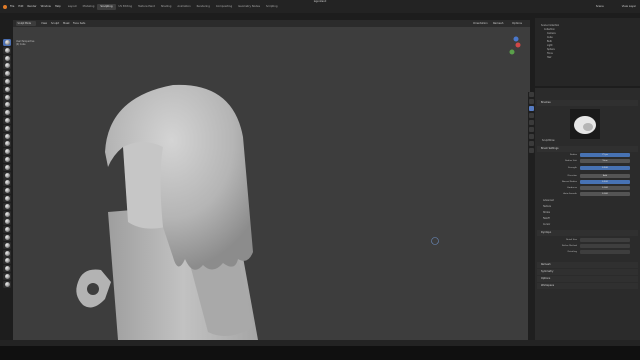  Describe the element at coordinates (517, 23) in the screenshot. I see `options-menu: Options` at that location.